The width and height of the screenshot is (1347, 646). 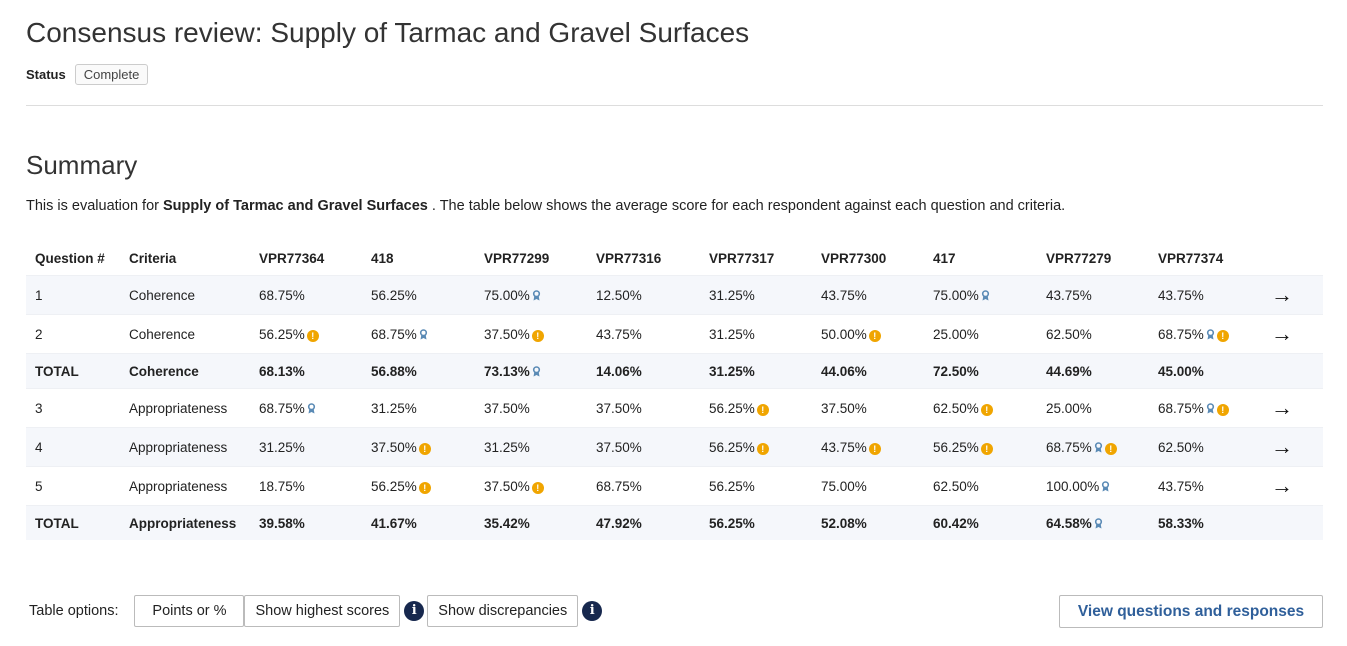 What do you see at coordinates (1069, 371) in the screenshot?
I see `score-value: 44.69%` at bounding box center [1069, 371].